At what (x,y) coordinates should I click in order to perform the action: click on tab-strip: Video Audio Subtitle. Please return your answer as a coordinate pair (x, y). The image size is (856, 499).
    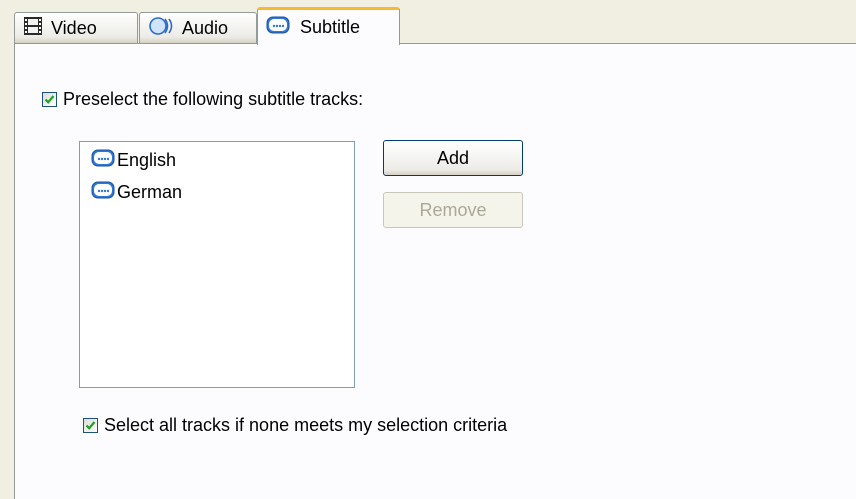
    Looking at the image, I should click on (428, 22).